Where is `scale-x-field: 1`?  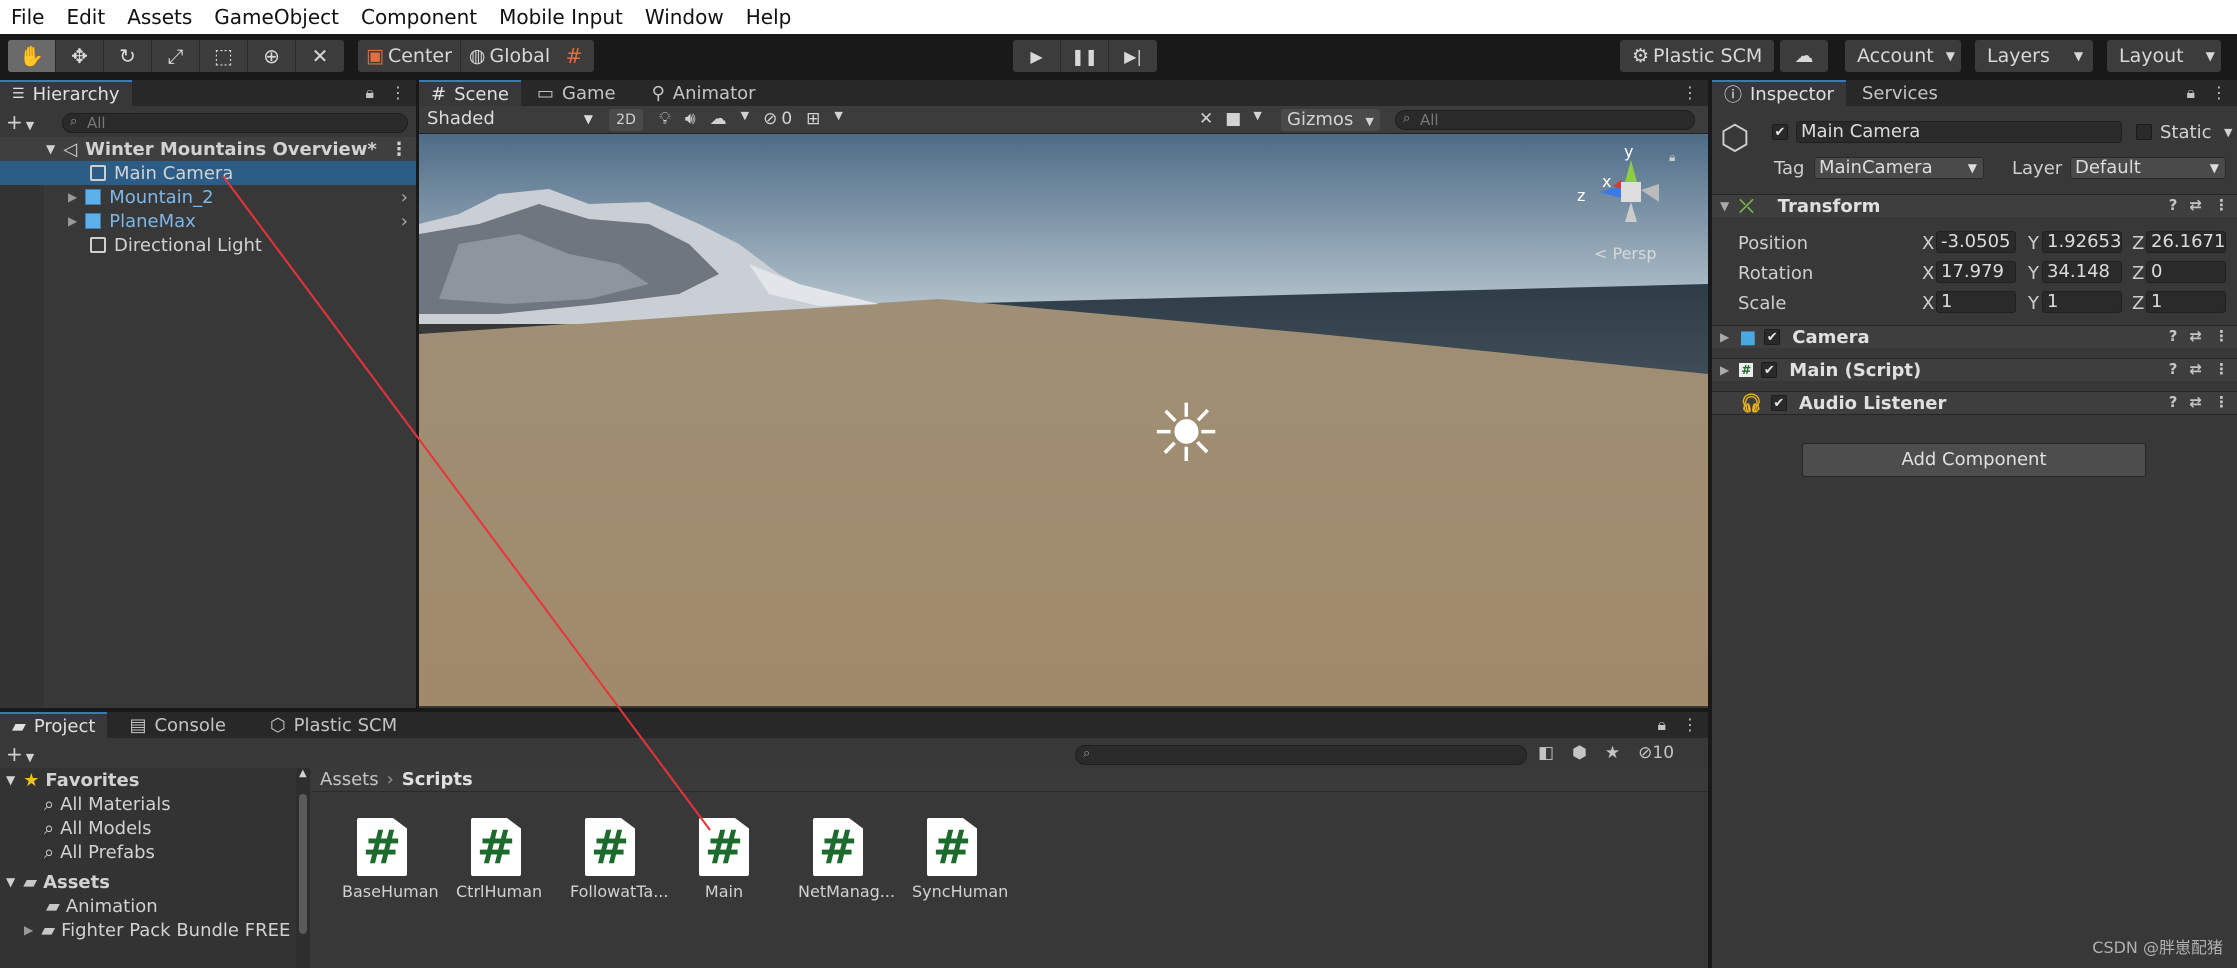 scale-x-field: 1 is located at coordinates (1976, 302).